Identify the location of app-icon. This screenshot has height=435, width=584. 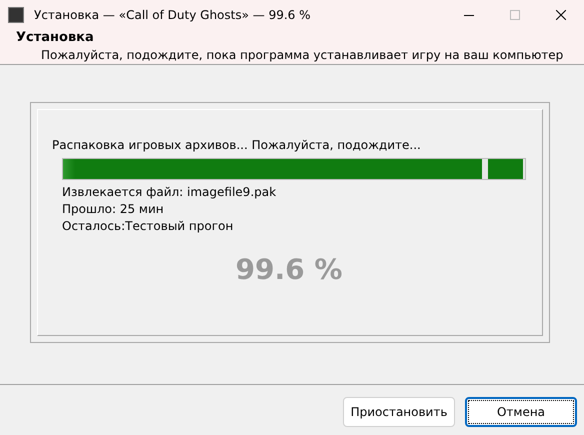
(16, 15).